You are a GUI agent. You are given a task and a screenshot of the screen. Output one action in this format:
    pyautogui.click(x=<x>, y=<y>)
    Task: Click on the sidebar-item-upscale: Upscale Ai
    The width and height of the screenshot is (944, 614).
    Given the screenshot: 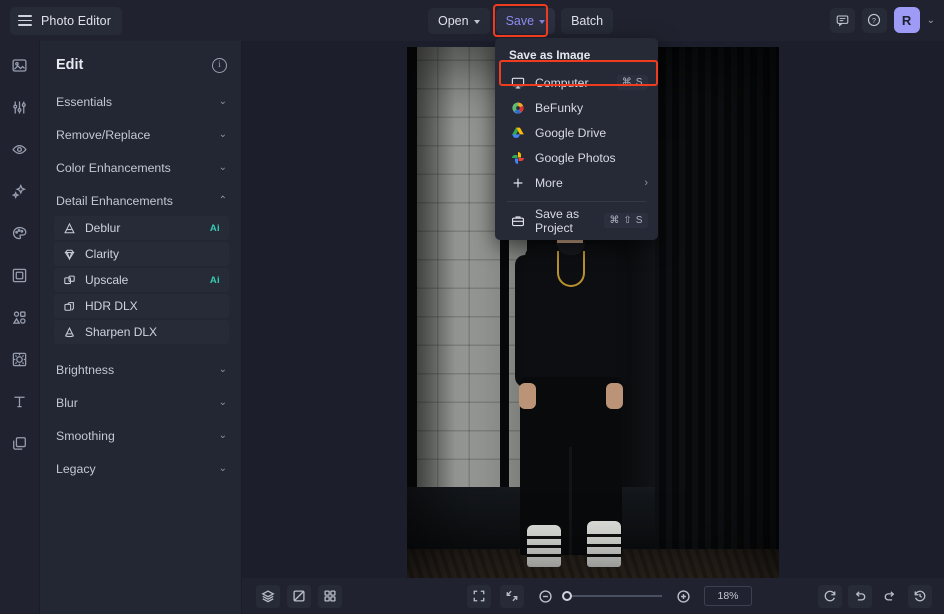 What is the action you would take?
    pyautogui.click(x=141, y=280)
    